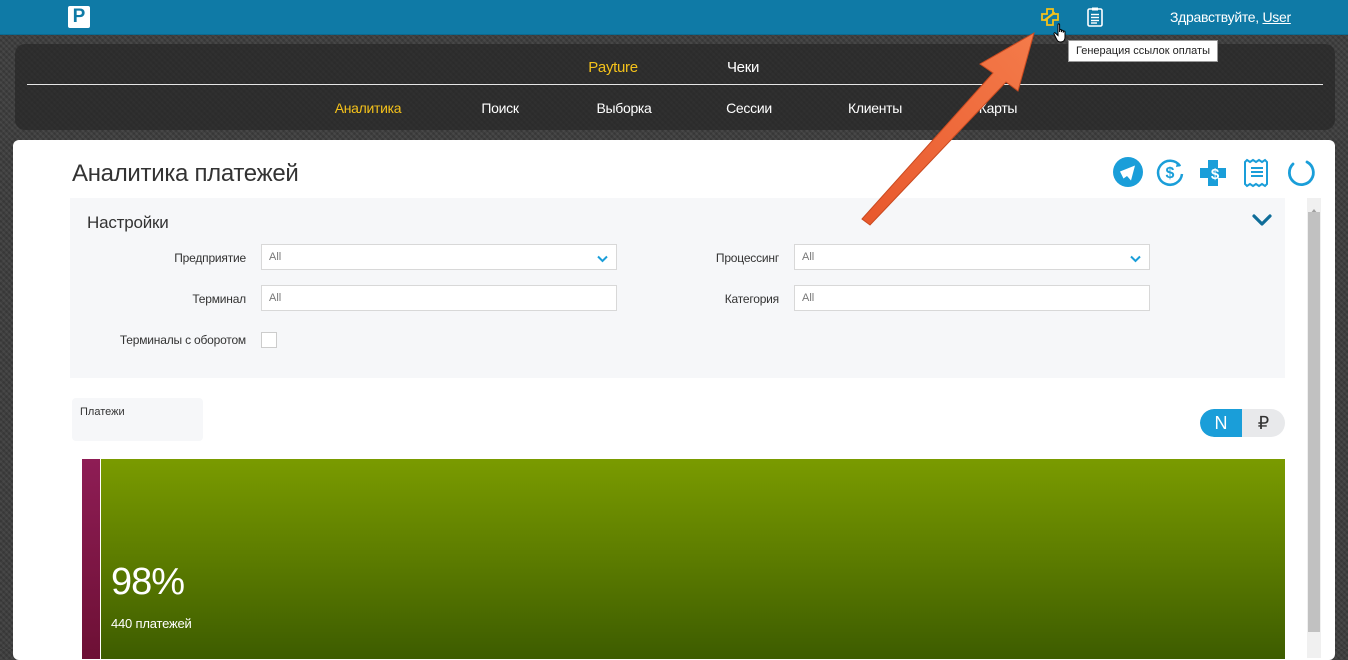 The height and width of the screenshot is (660, 1348). I want to click on enterprise-value: All, so click(275, 257).